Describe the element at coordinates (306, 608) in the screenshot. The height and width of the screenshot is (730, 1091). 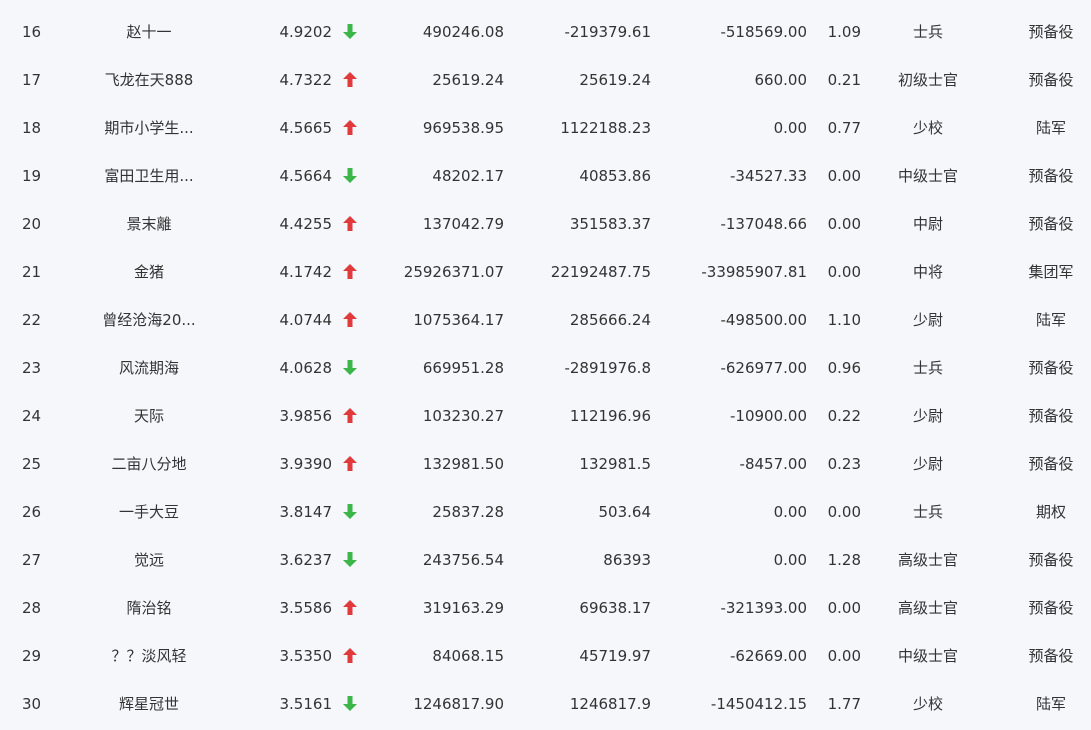
I see `score-cell: 3.5586` at that location.